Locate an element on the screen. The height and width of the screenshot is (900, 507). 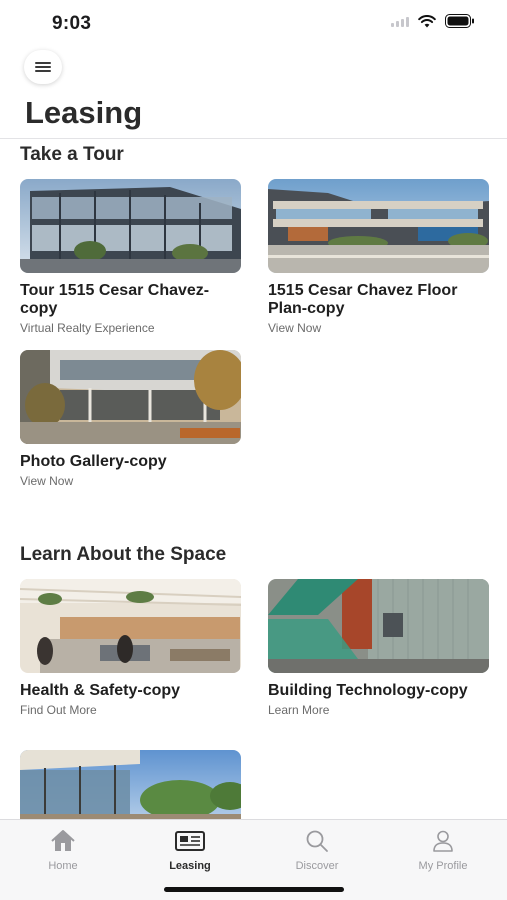
wifi-icon is located at coordinates (427, 20).